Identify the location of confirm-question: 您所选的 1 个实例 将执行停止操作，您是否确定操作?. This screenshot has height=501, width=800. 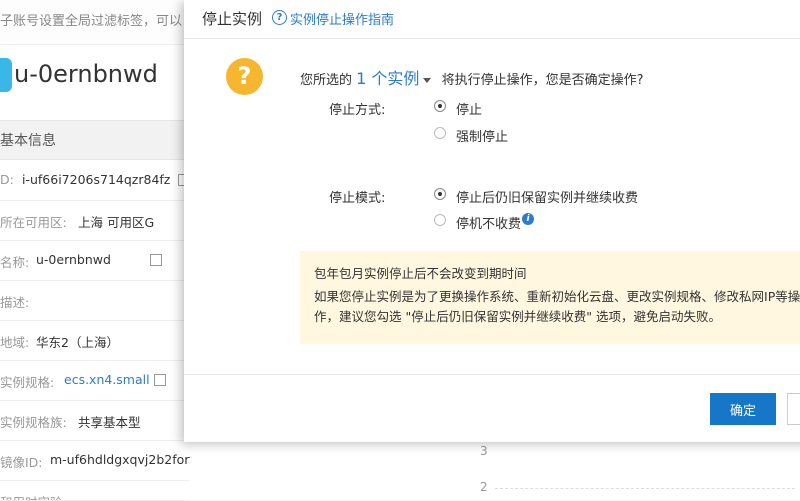
(471, 77).